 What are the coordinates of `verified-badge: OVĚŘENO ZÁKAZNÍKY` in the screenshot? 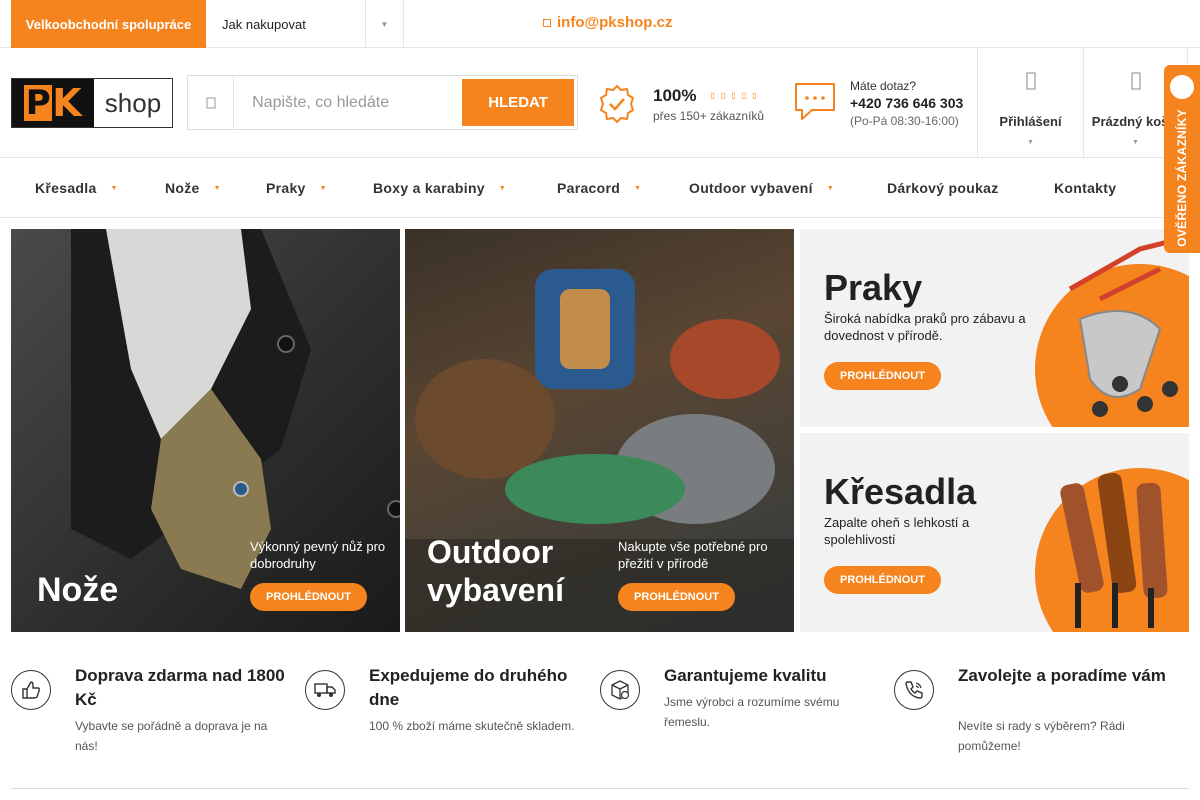 It's located at (1182, 159).